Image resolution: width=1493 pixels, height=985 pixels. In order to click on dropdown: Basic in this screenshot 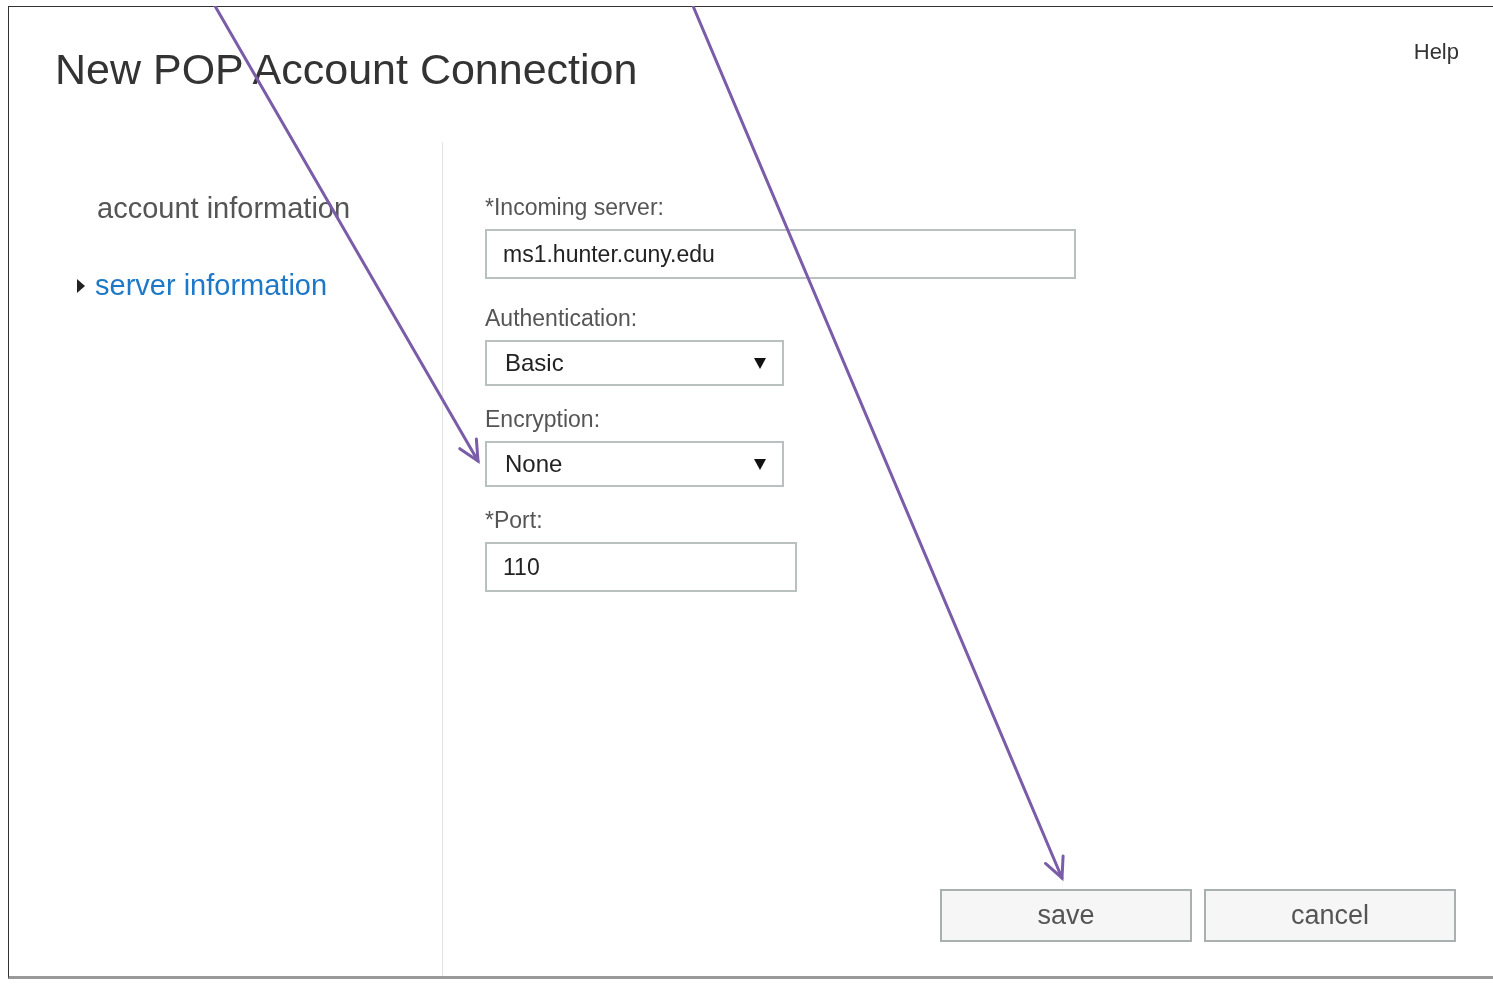, I will do `click(634, 363)`.